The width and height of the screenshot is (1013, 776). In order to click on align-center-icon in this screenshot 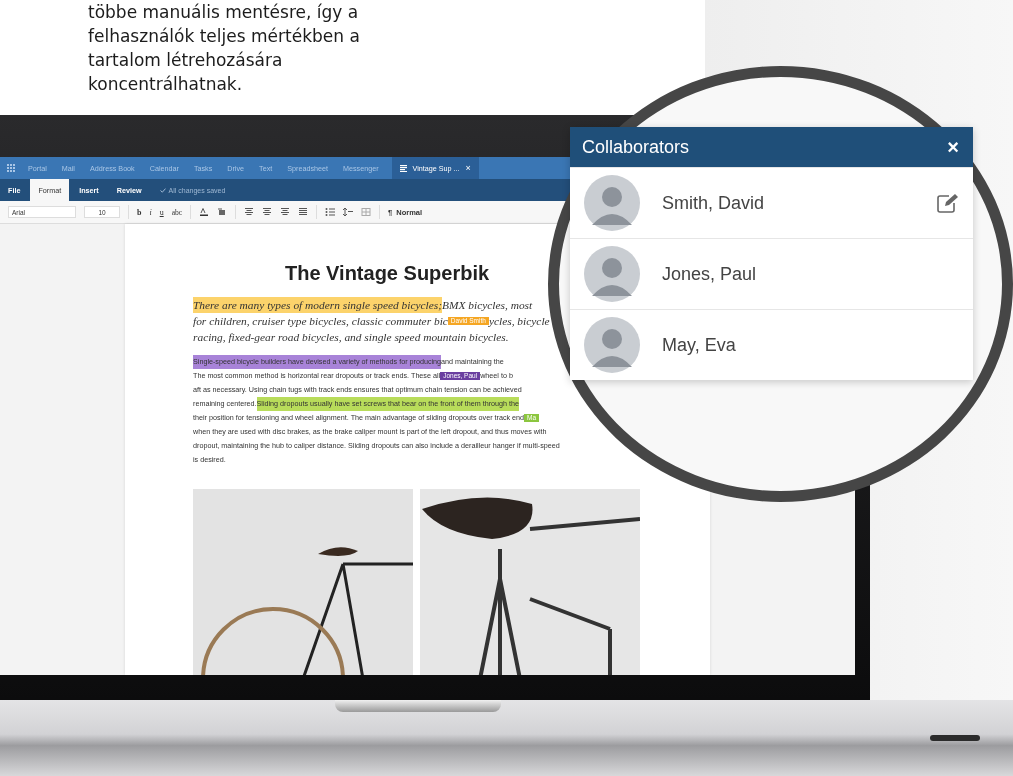, I will do `click(267, 212)`.